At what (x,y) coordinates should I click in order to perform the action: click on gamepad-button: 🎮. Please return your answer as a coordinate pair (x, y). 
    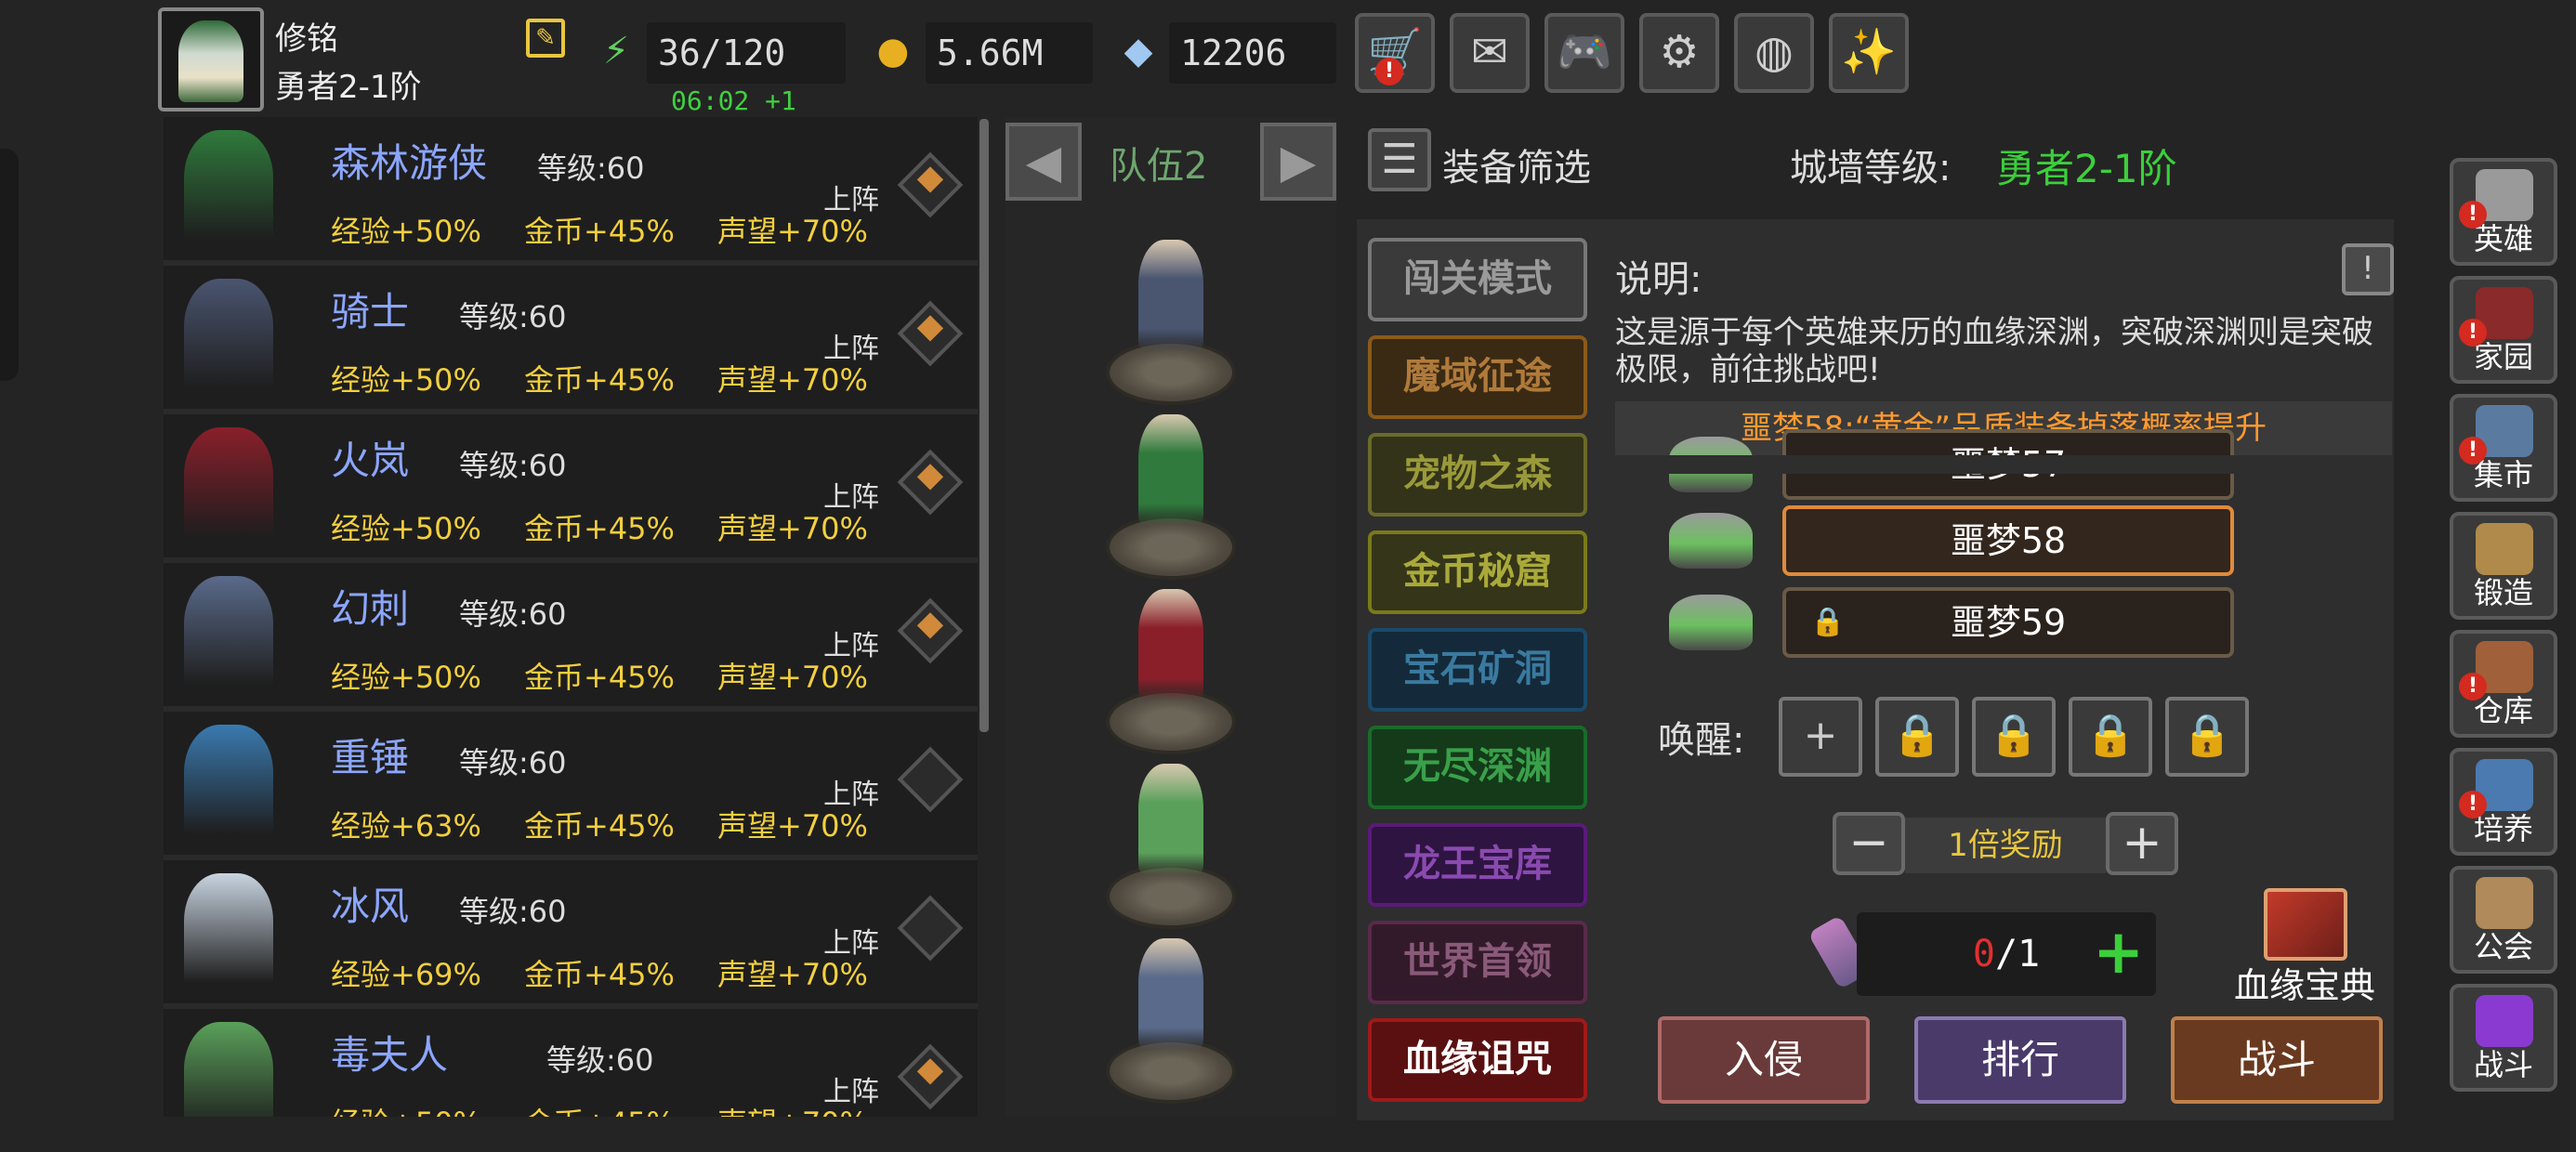
    Looking at the image, I should click on (1584, 53).